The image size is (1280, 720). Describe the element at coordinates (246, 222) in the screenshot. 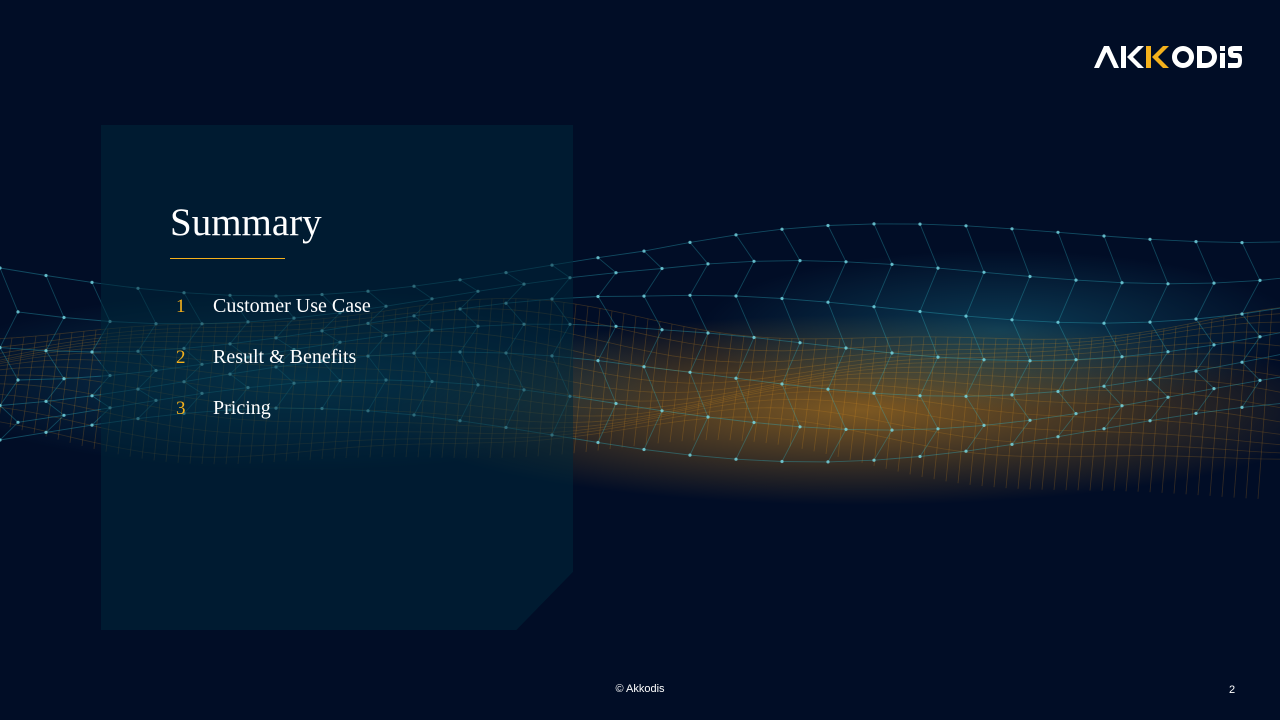

I see `page-title: Summary` at that location.